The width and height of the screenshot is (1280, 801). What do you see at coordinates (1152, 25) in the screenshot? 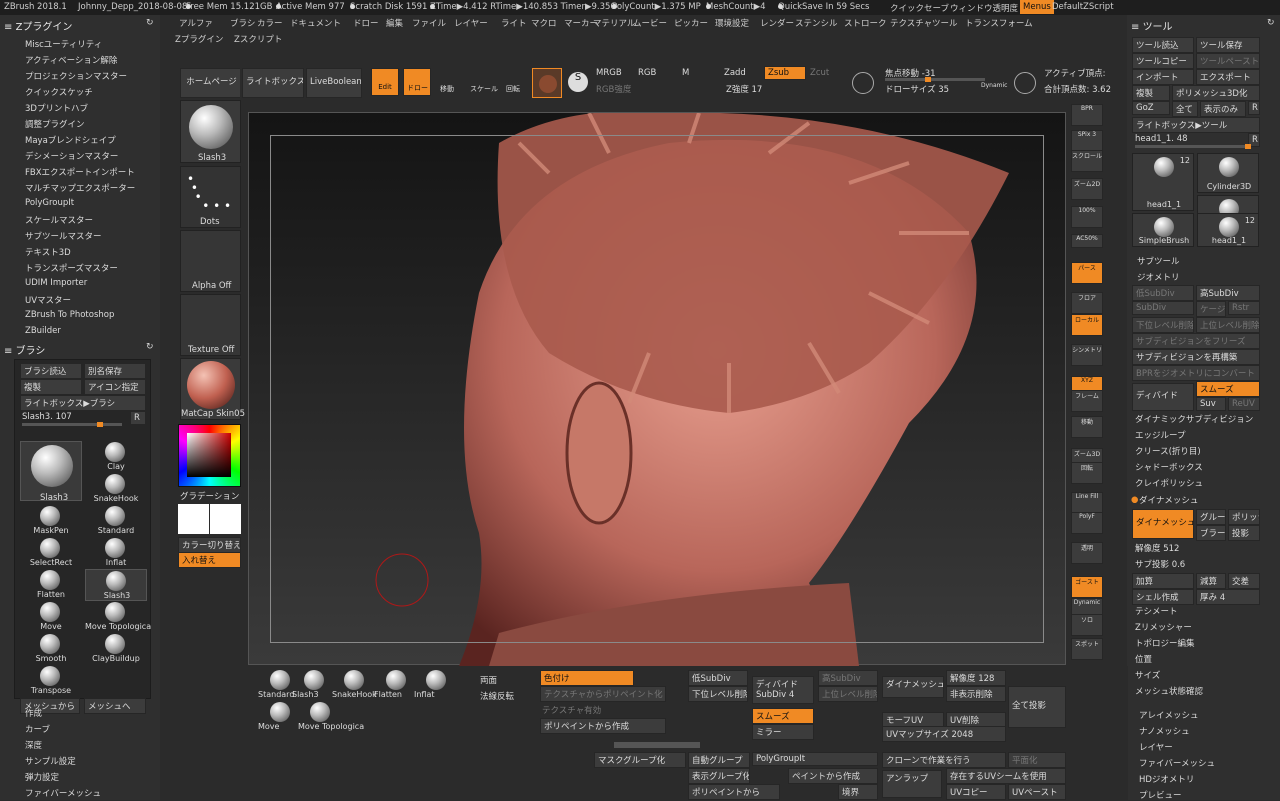
I see `tool-title: ≡ ツール` at bounding box center [1152, 25].